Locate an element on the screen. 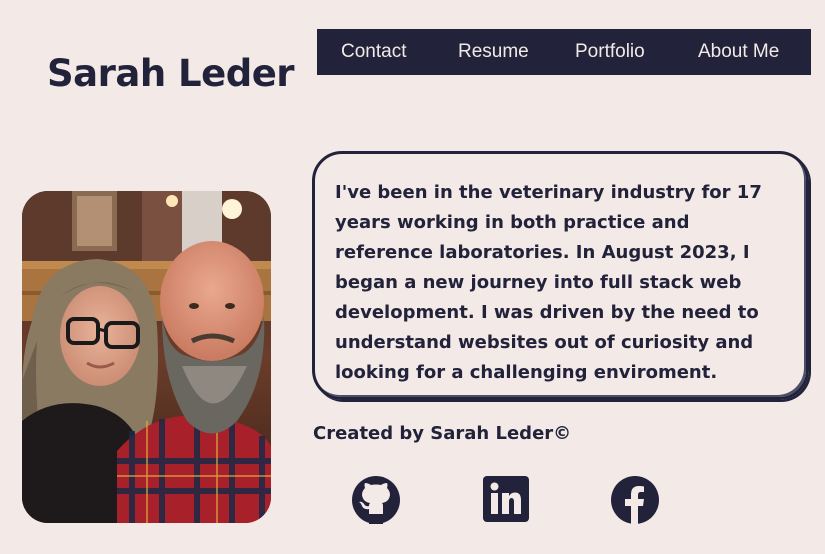 The image size is (825, 554). github-icon is located at coordinates (376, 500).